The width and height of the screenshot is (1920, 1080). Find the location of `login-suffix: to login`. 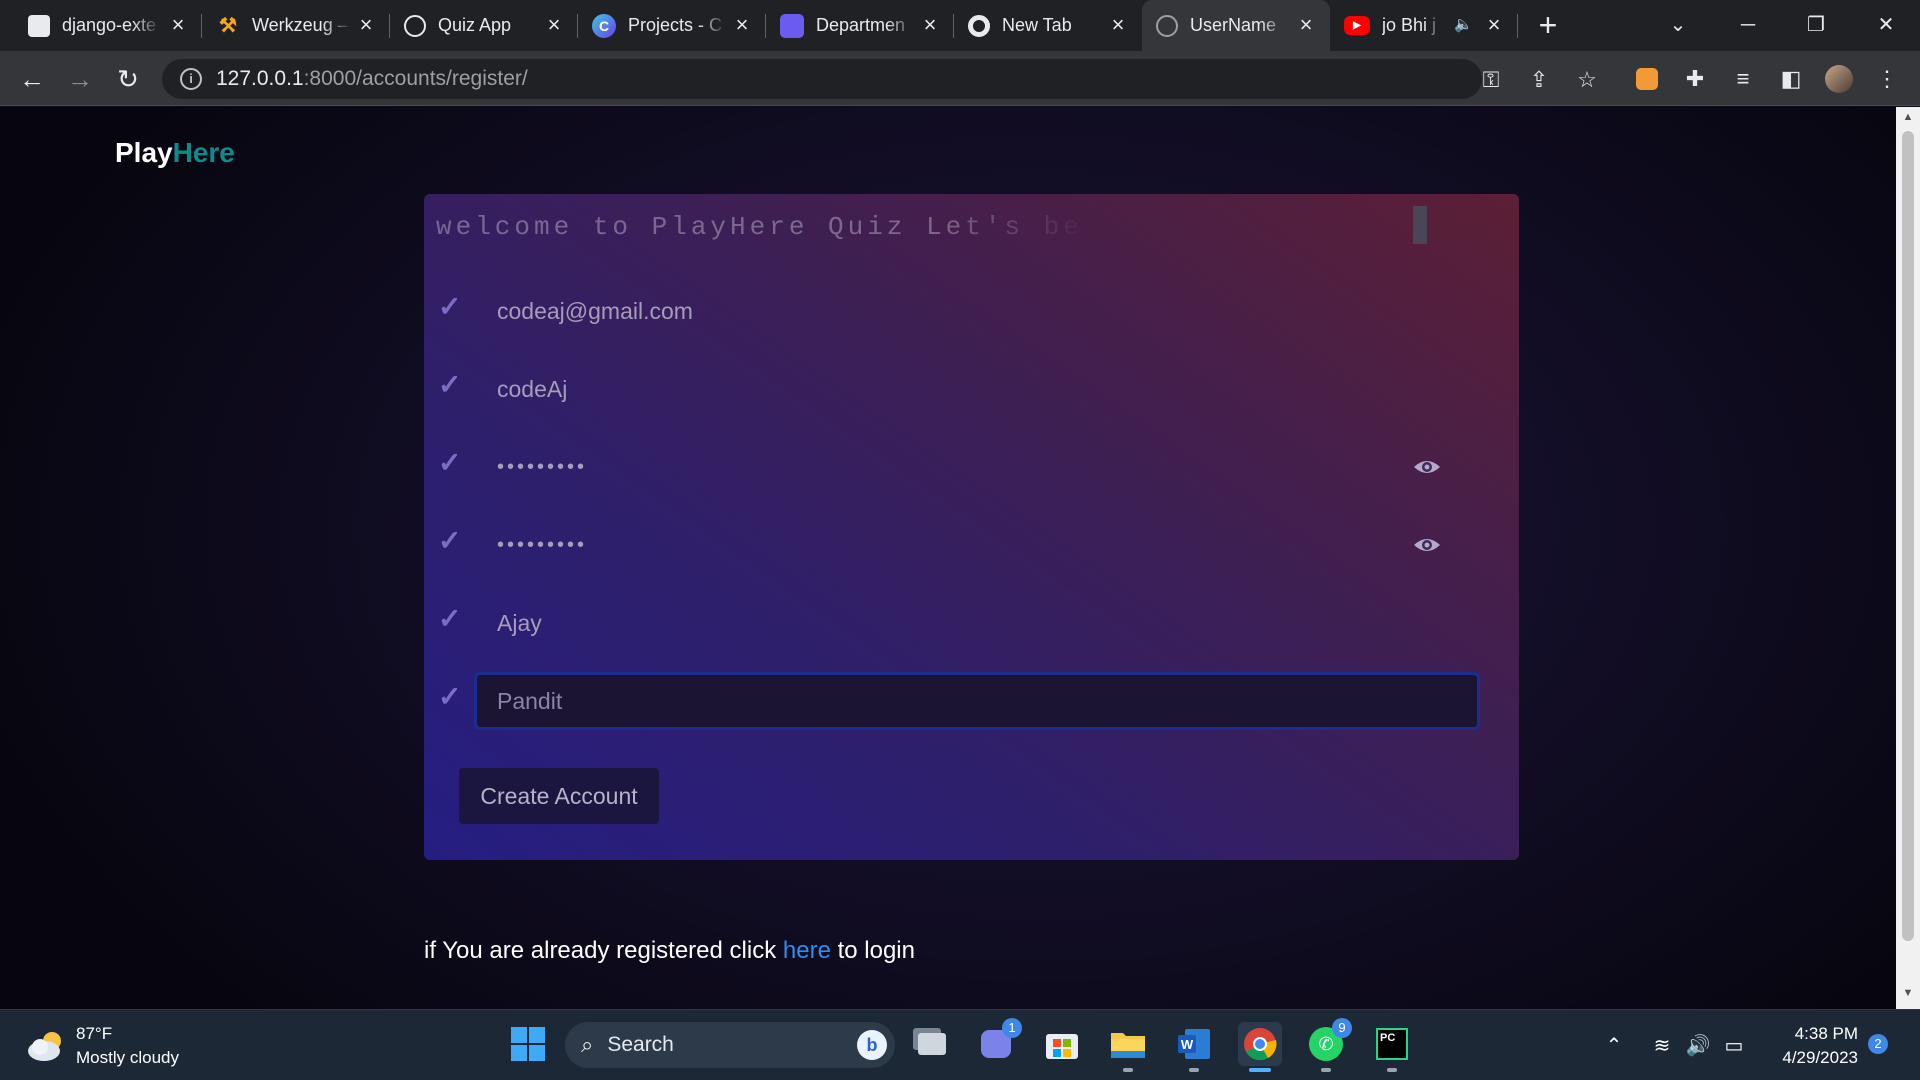

login-suffix: to login is located at coordinates (872, 950).